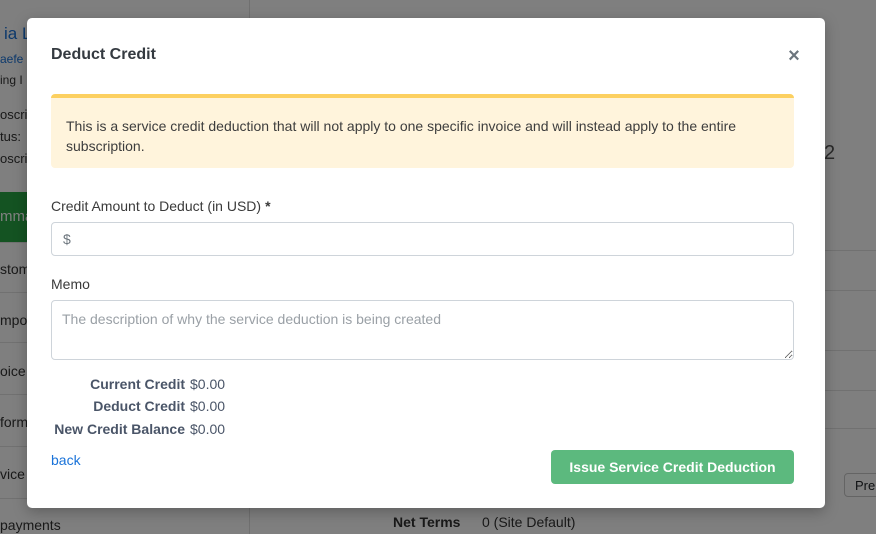 This screenshot has width=876, height=534. I want to click on credit-amount-input, so click(431, 239).